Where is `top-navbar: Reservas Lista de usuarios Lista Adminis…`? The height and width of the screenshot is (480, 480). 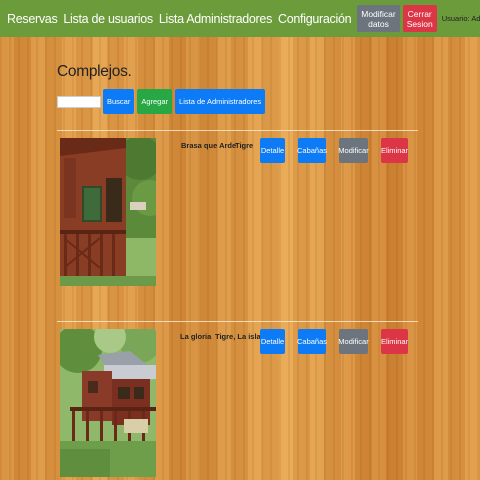
top-navbar: Reservas Lista de usuarios Lista Adminis… is located at coordinates (240, 18).